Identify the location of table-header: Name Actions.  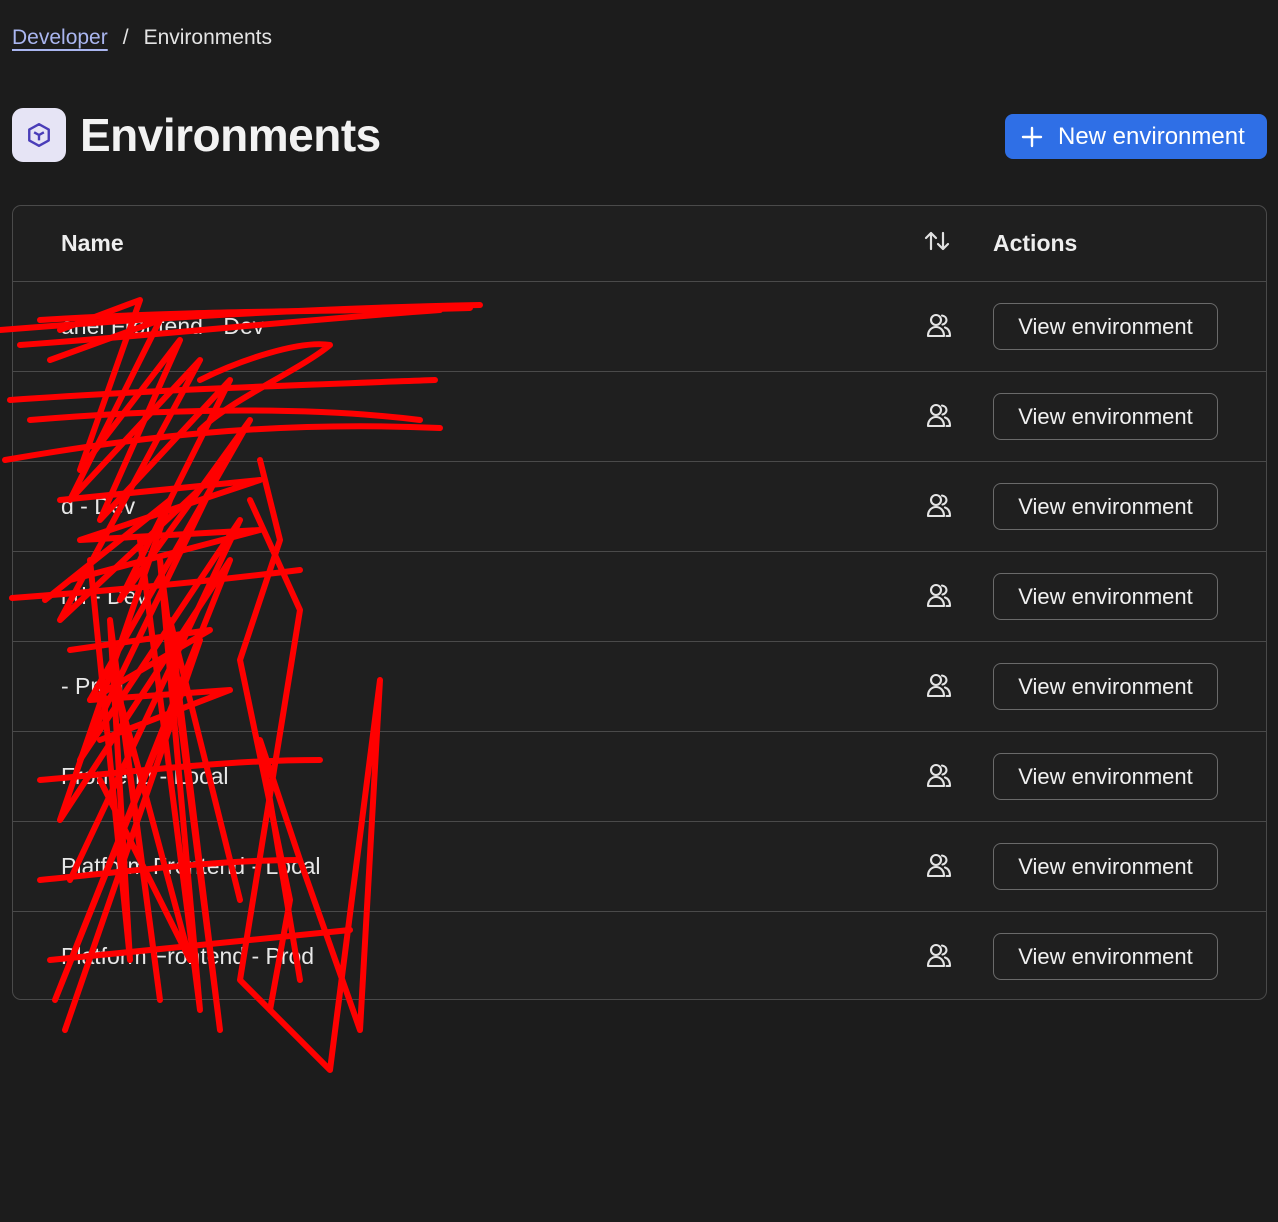
(639, 244).